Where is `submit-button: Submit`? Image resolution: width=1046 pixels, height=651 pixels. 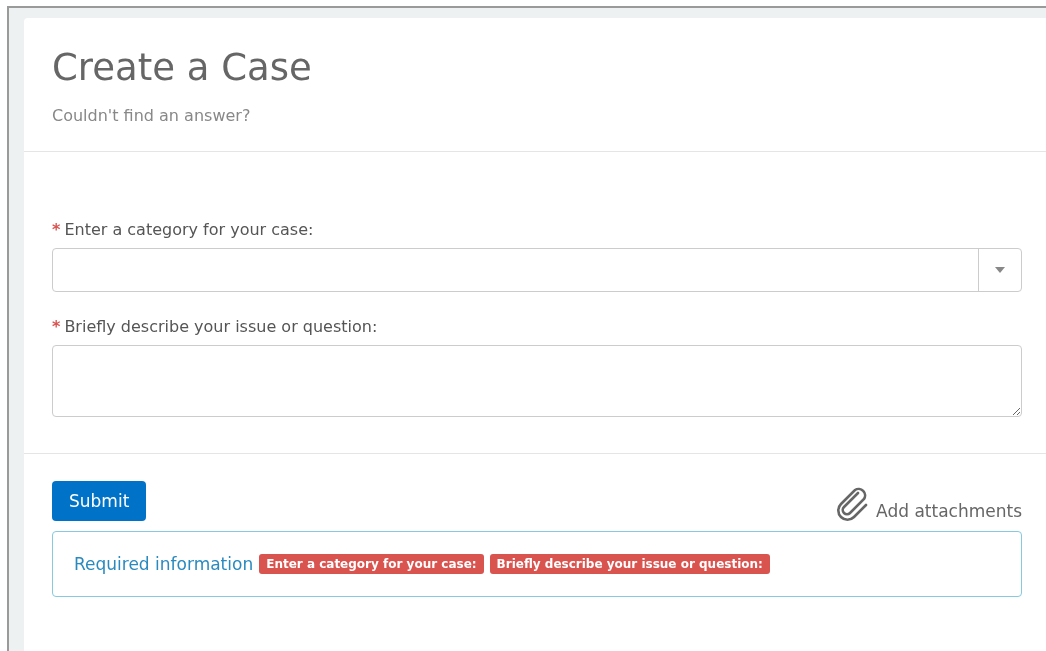
submit-button: Submit is located at coordinates (99, 501).